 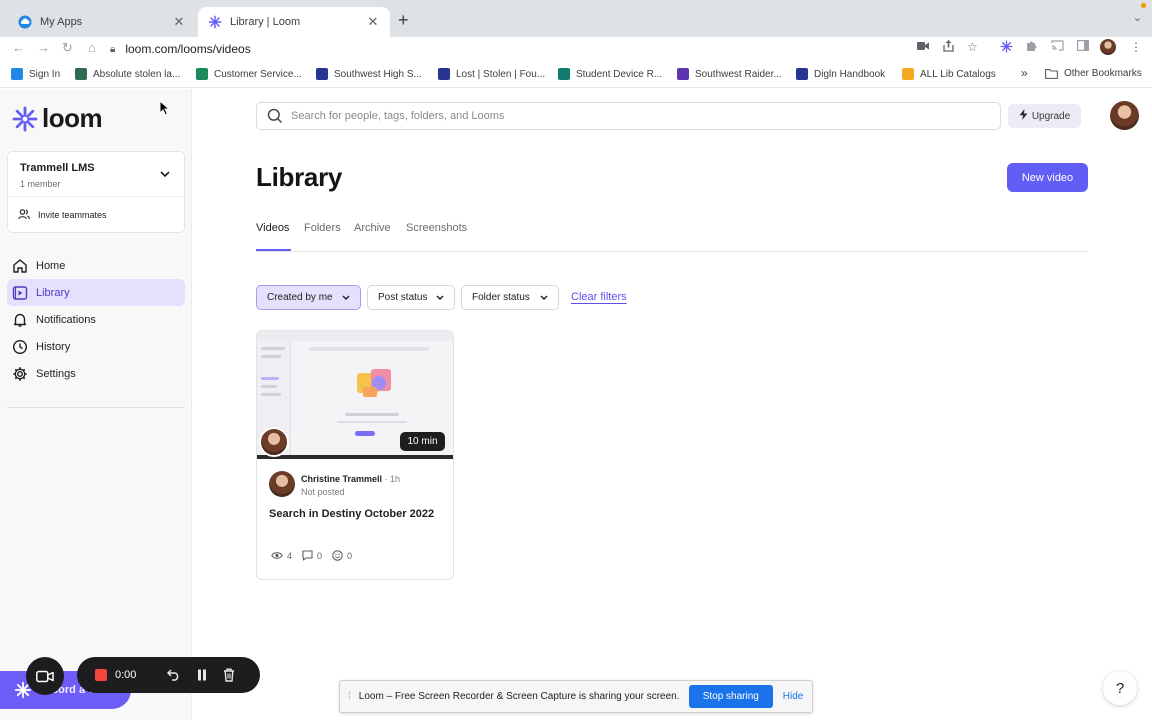 I want to click on invite-label: Invite teammates, so click(x=72, y=214).